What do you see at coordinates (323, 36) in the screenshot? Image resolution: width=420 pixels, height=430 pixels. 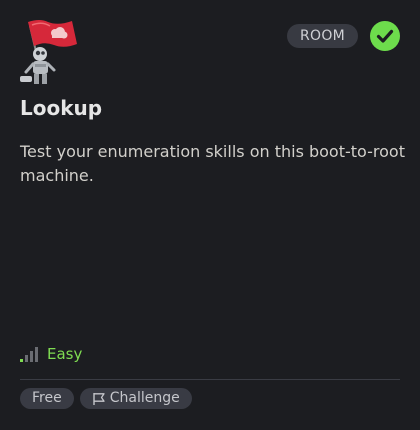 I see `room-type-badge: ROOM` at bounding box center [323, 36].